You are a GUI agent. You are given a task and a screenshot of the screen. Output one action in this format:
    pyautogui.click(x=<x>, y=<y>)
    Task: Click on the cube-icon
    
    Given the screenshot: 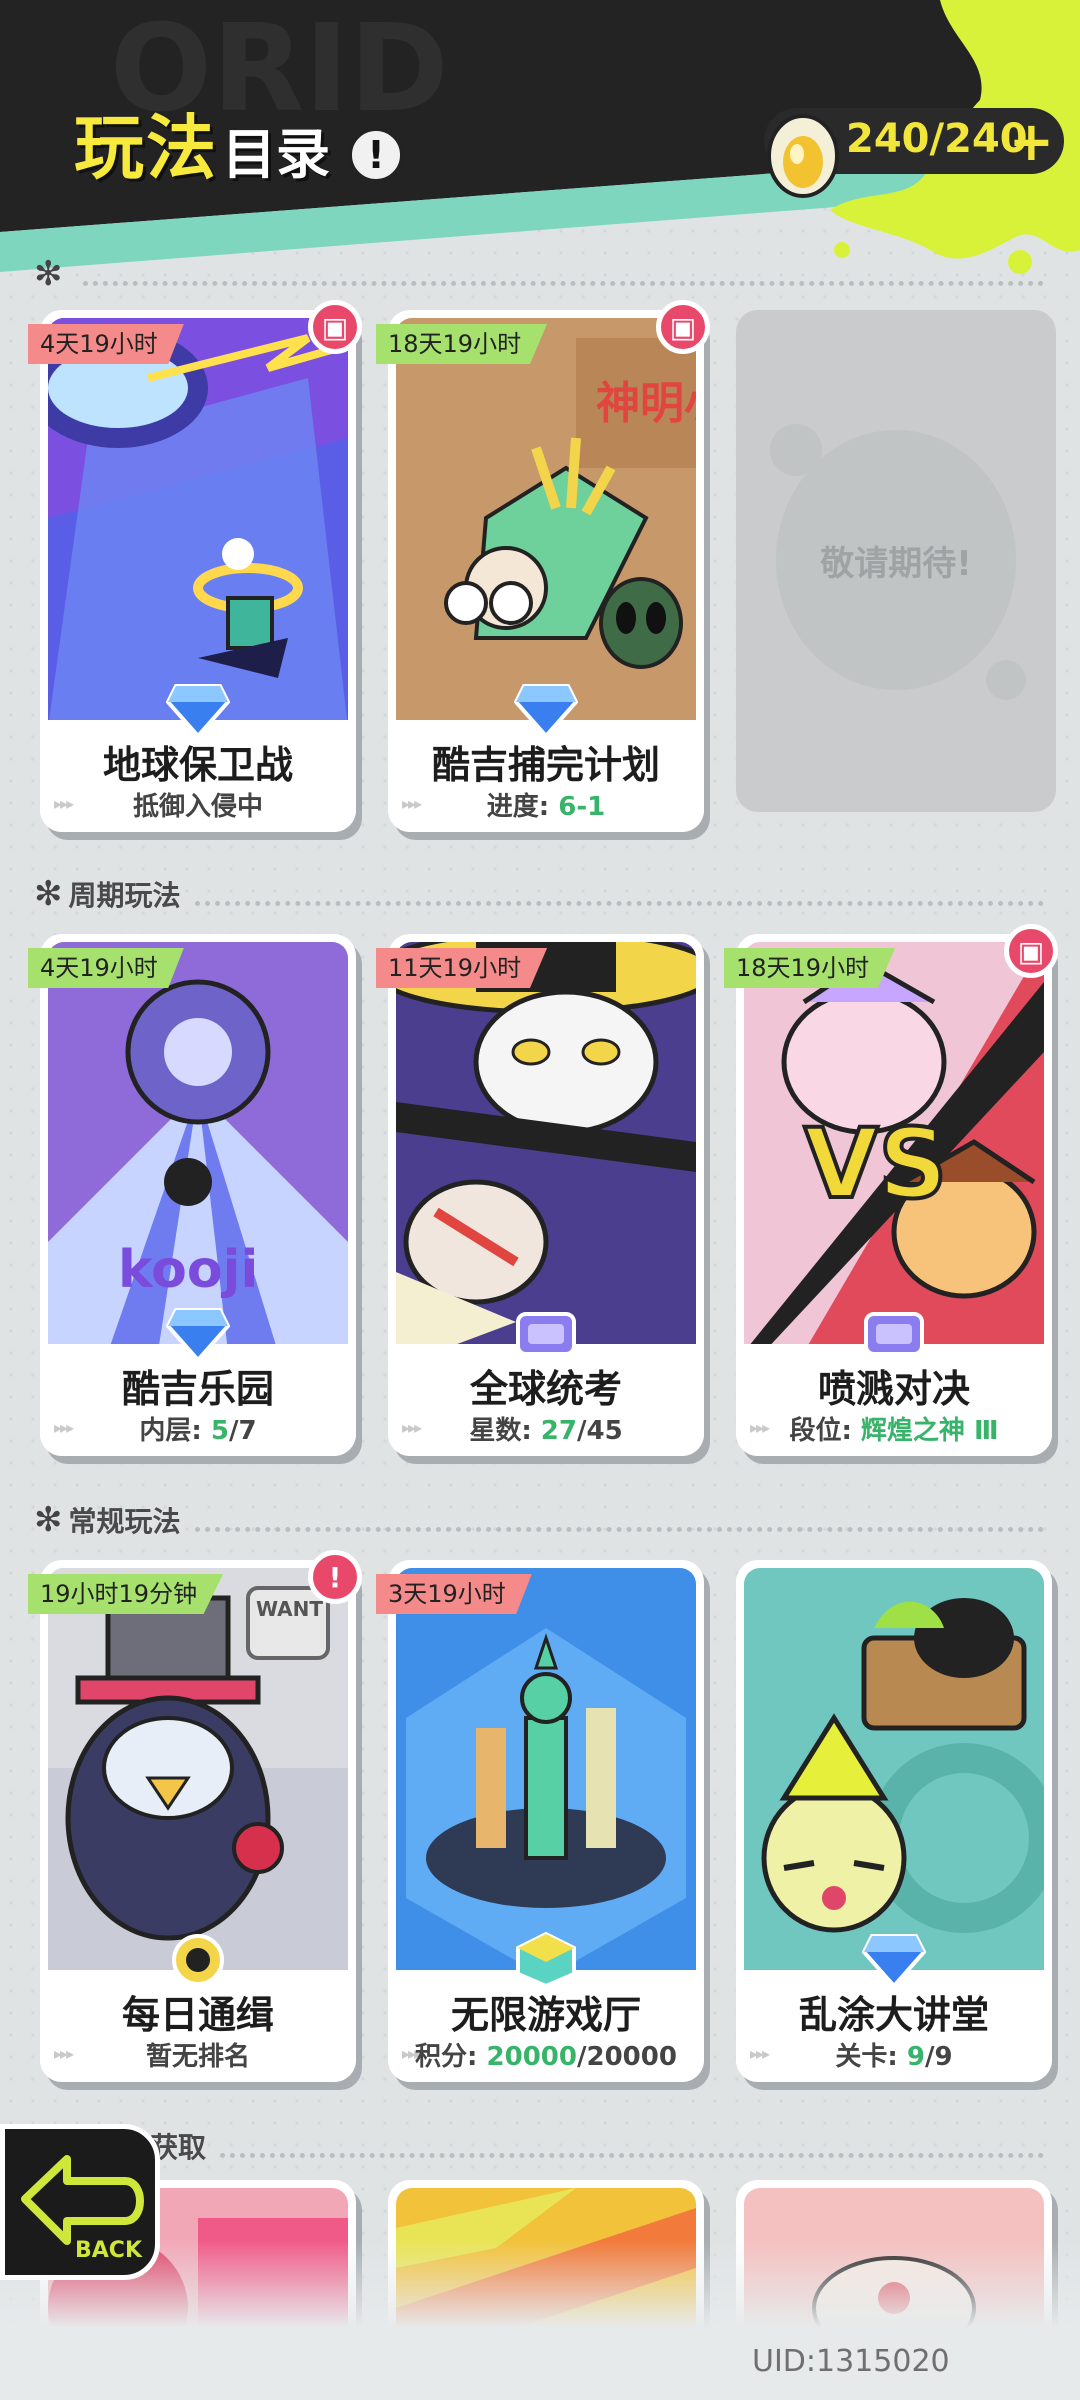 What is the action you would take?
    pyautogui.click(x=546, y=1960)
    